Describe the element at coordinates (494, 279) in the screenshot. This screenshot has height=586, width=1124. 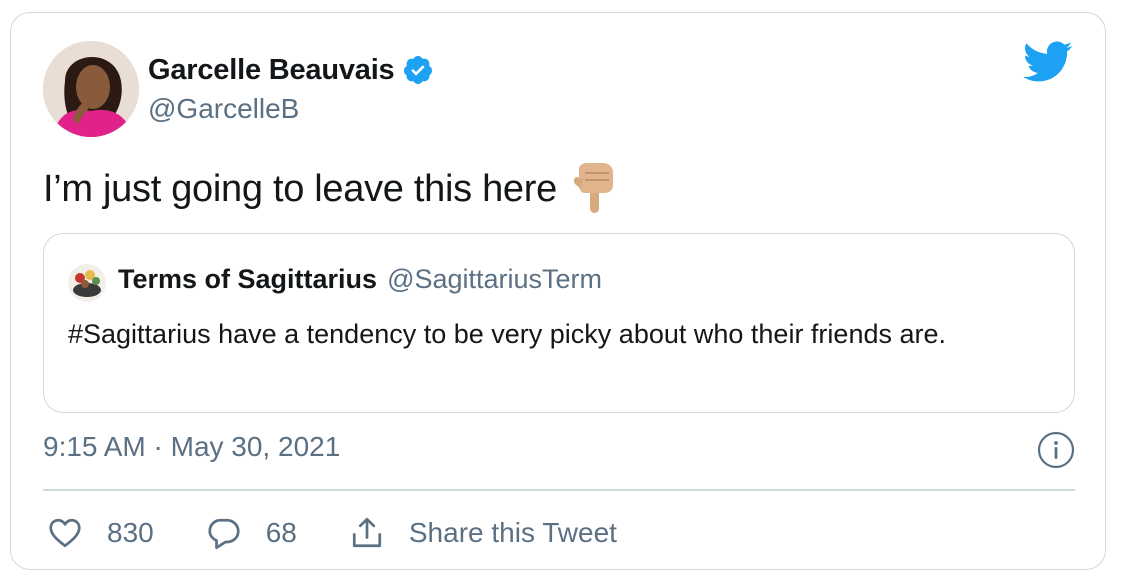
I see `quoted-author-handle: @SagittariusTerm` at that location.